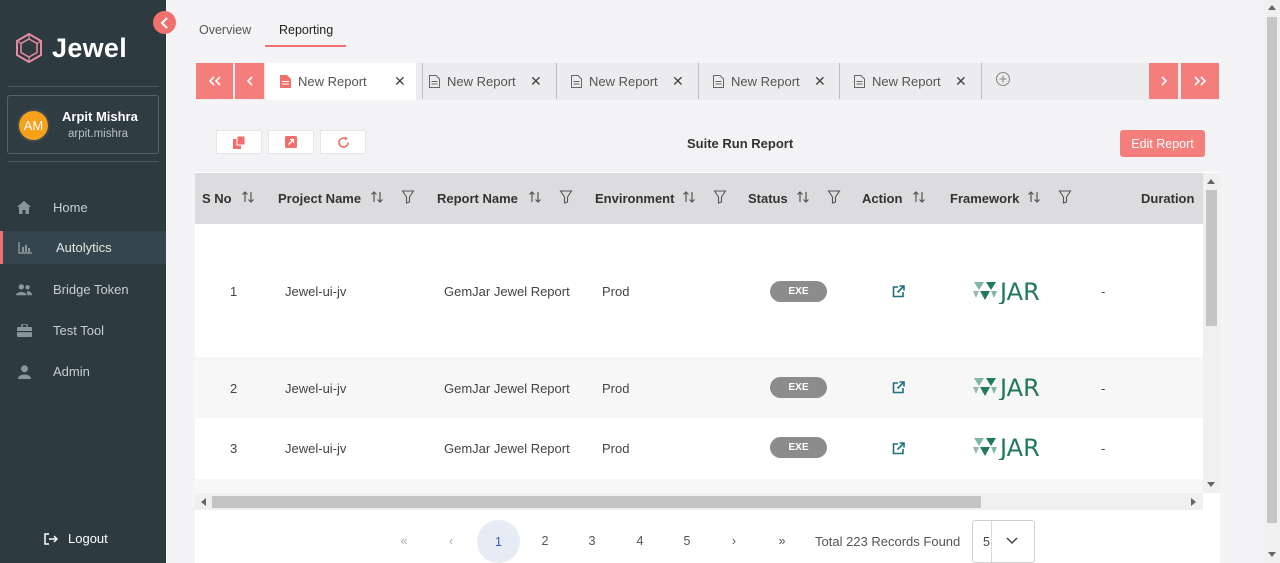 This screenshot has height=563, width=1280. I want to click on document-icon, so click(718, 81).